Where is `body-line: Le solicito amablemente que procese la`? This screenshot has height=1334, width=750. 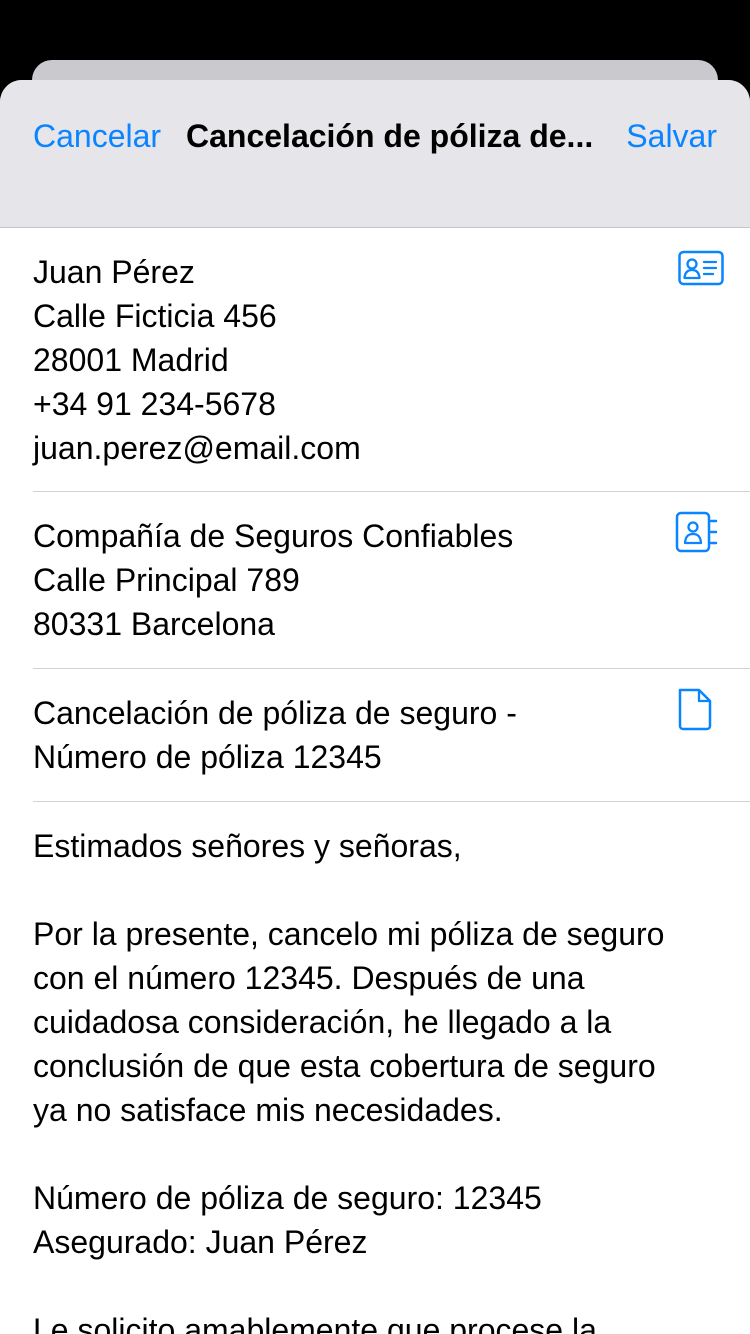 body-line: Le solicito amablemente que procese la is located at coordinates (315, 1323).